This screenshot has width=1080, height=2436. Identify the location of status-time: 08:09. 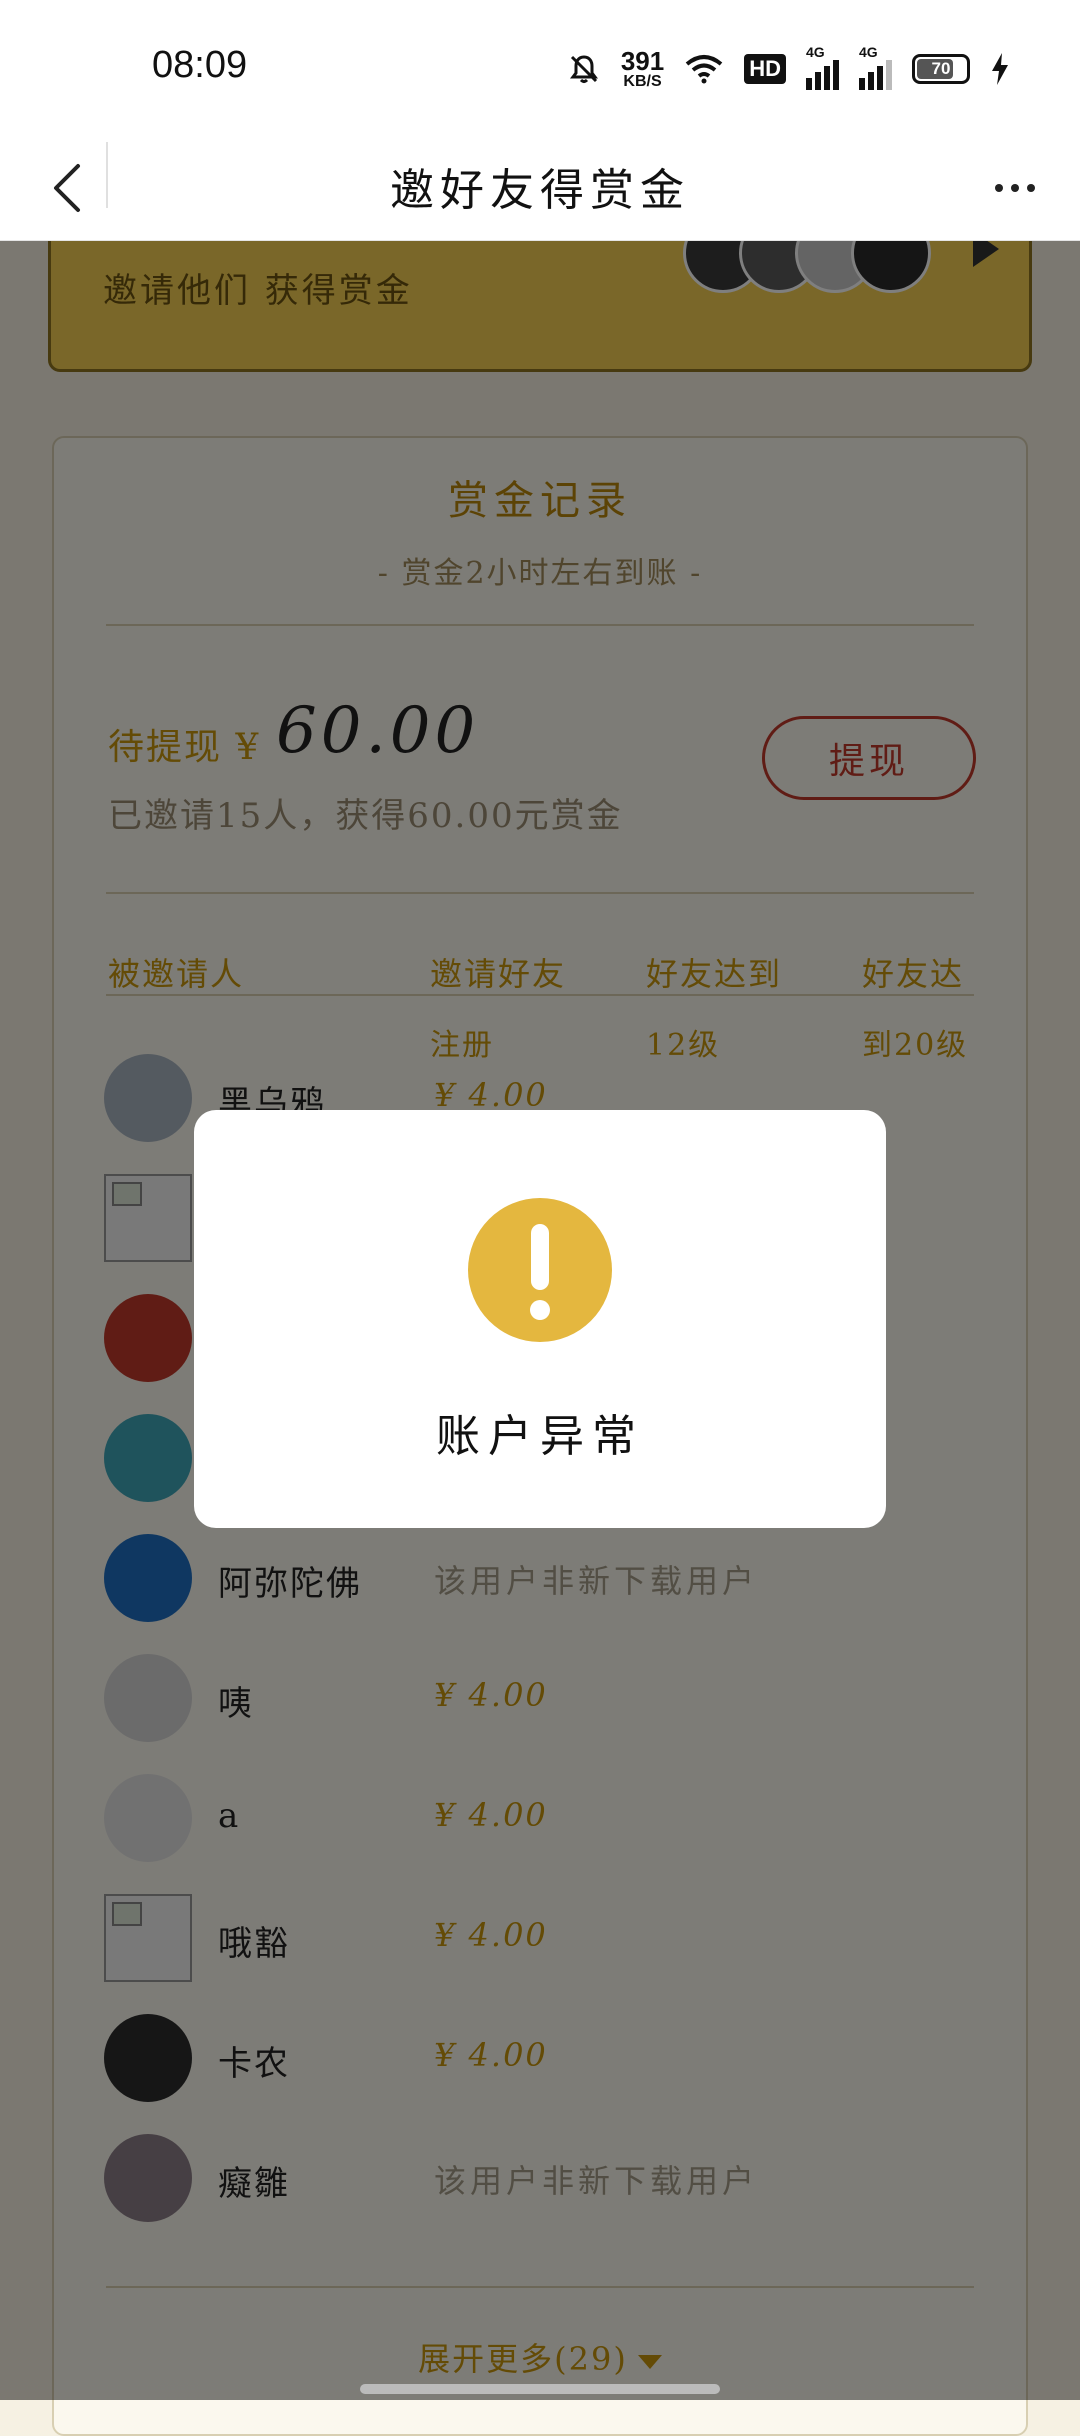
(200, 65).